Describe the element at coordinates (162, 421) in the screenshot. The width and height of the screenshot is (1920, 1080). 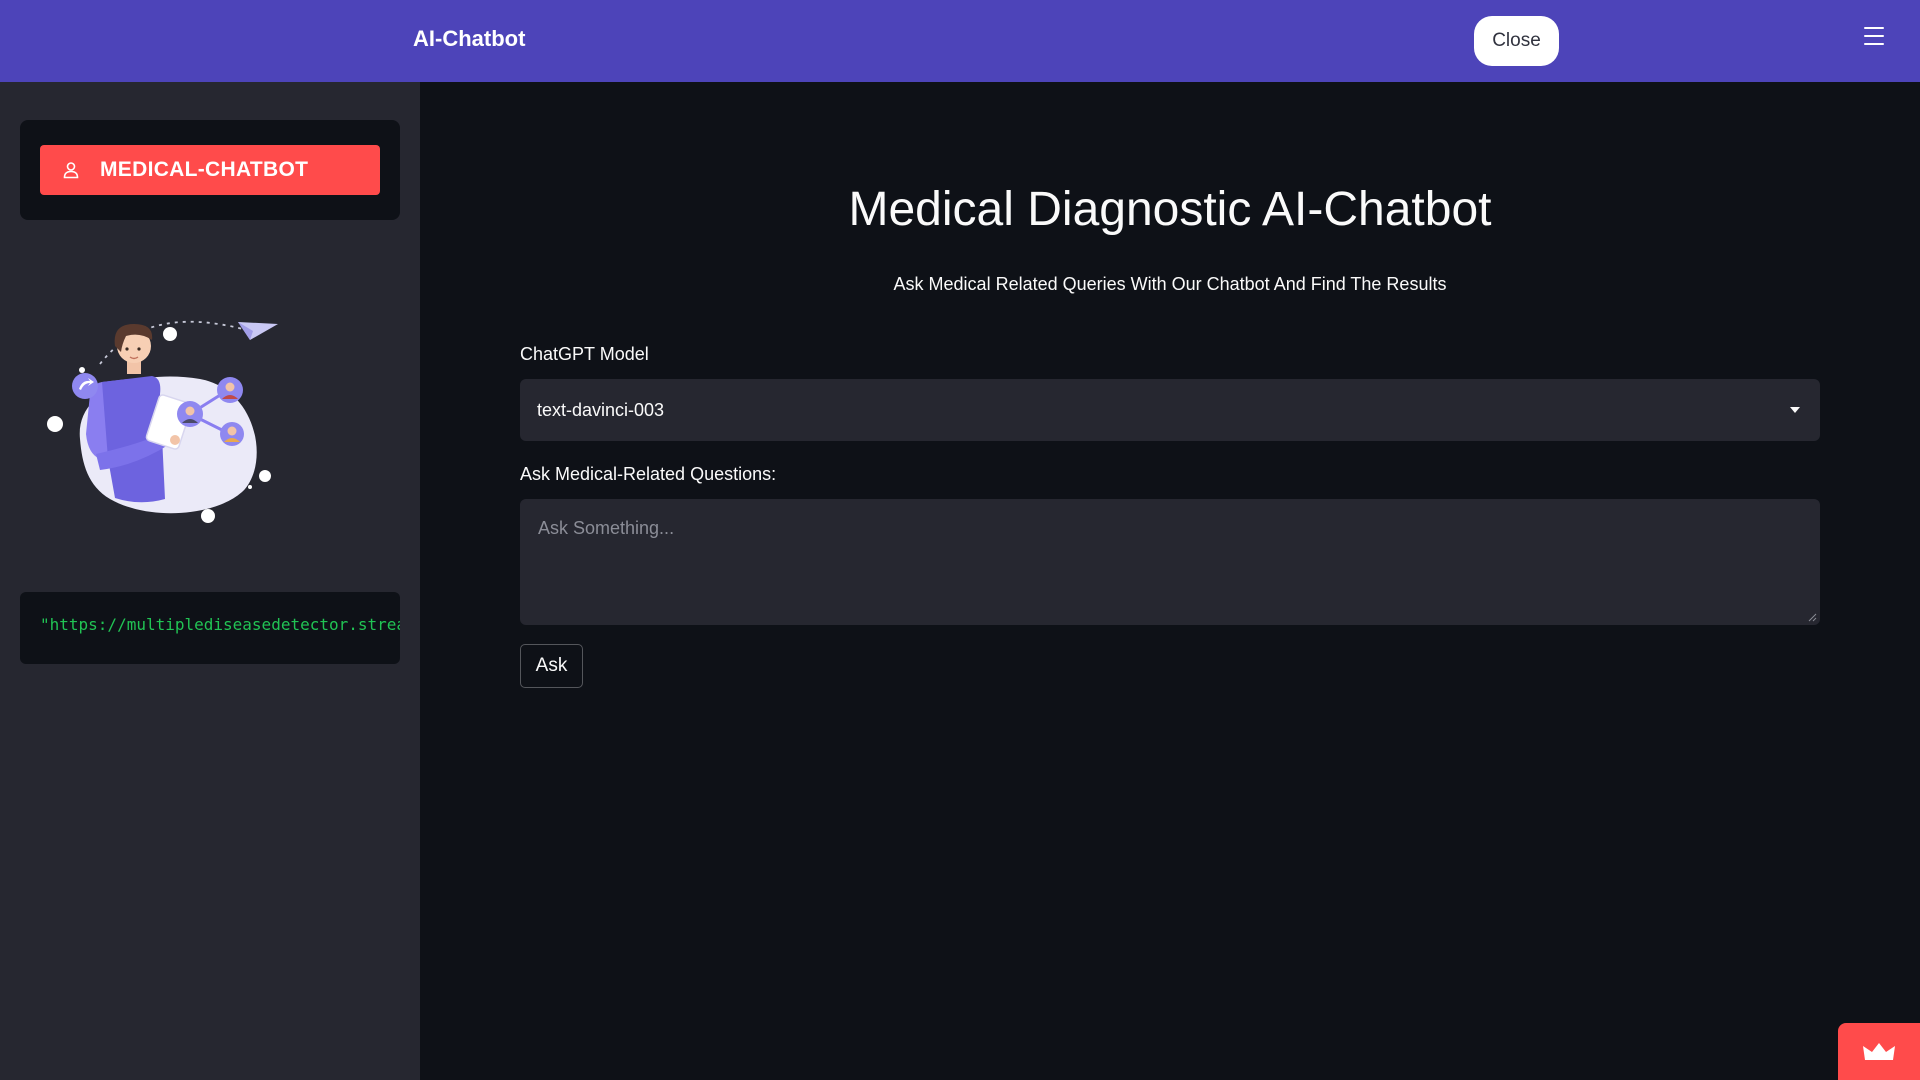
I see `chatbot-illustration` at that location.